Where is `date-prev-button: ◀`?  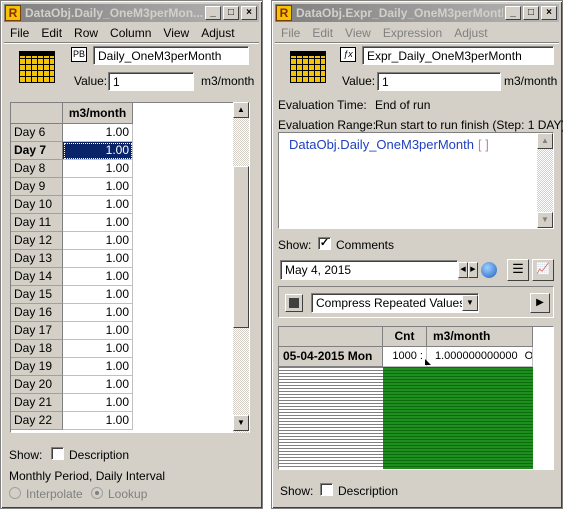 date-prev-button: ◀ is located at coordinates (463, 270).